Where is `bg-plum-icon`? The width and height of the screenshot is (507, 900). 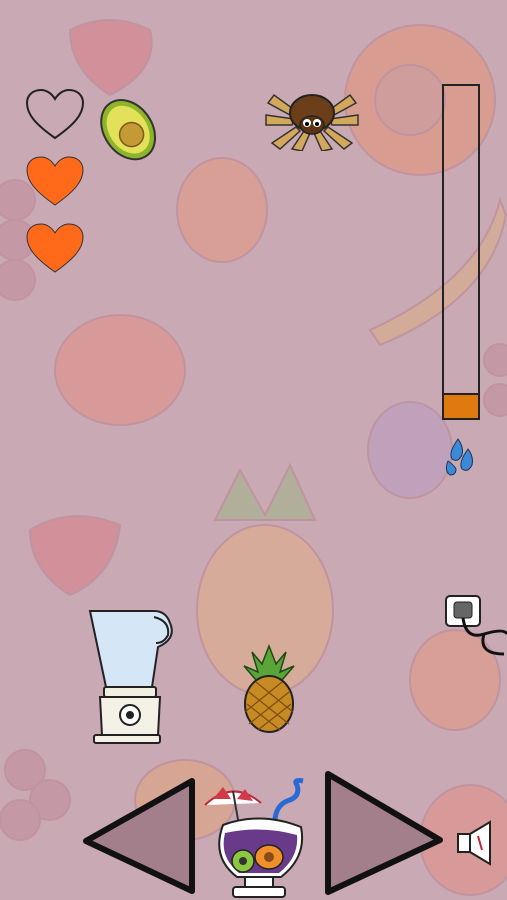
bg-plum-icon is located at coordinates (410, 450).